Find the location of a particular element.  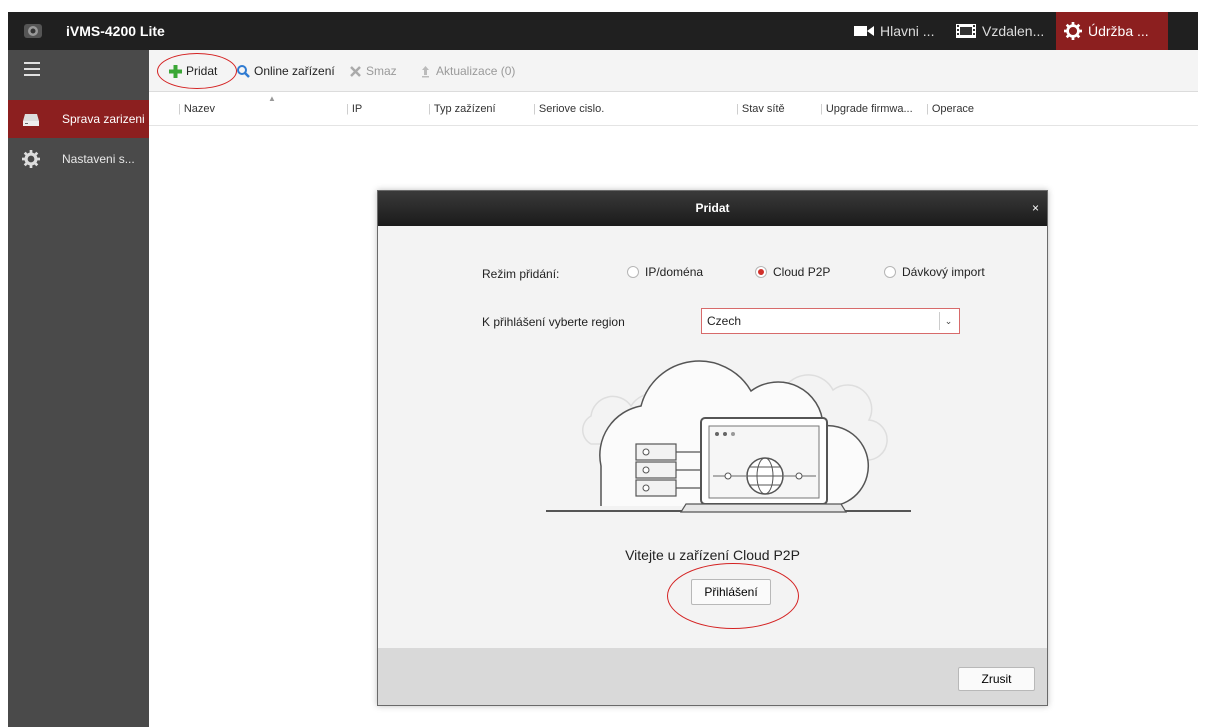

radio-button-selected is located at coordinates (761, 272).